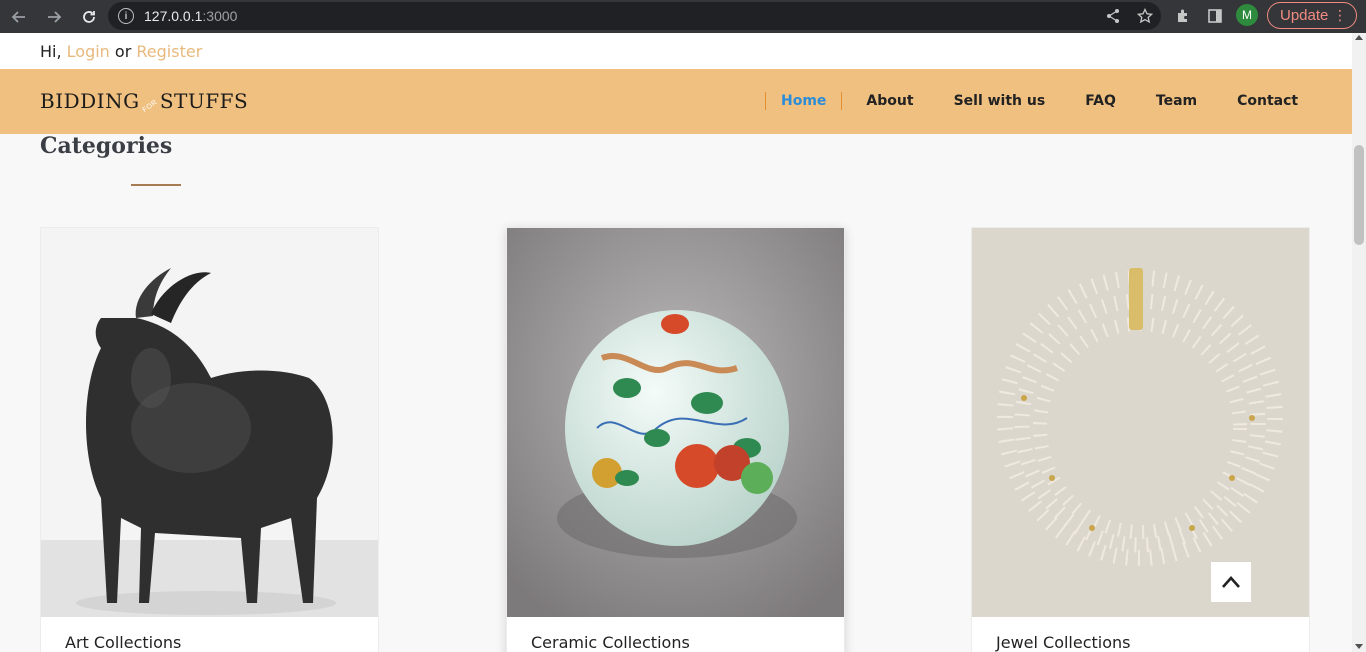 The image size is (1366, 652). What do you see at coordinates (1359, 646) in the screenshot?
I see `scroll-down-arrow-icon` at bounding box center [1359, 646].